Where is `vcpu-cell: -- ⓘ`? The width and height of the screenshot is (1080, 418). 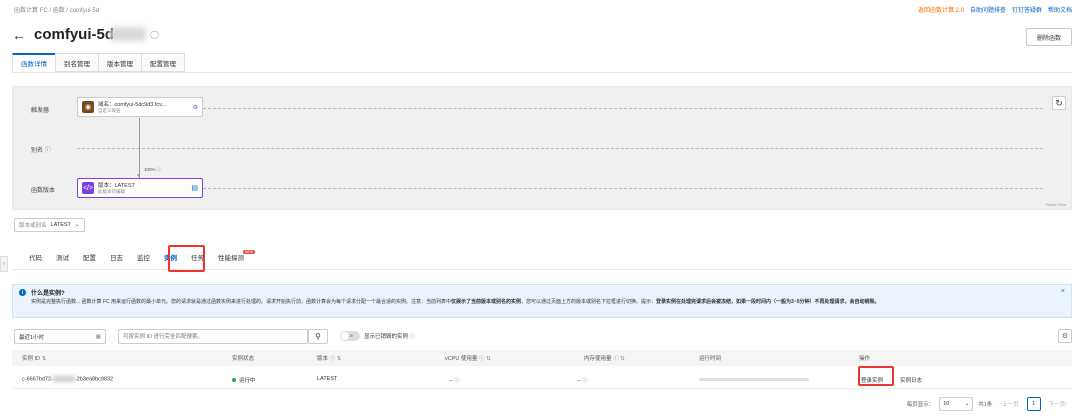
vcpu-cell: -- ⓘ is located at coordinates (454, 380).